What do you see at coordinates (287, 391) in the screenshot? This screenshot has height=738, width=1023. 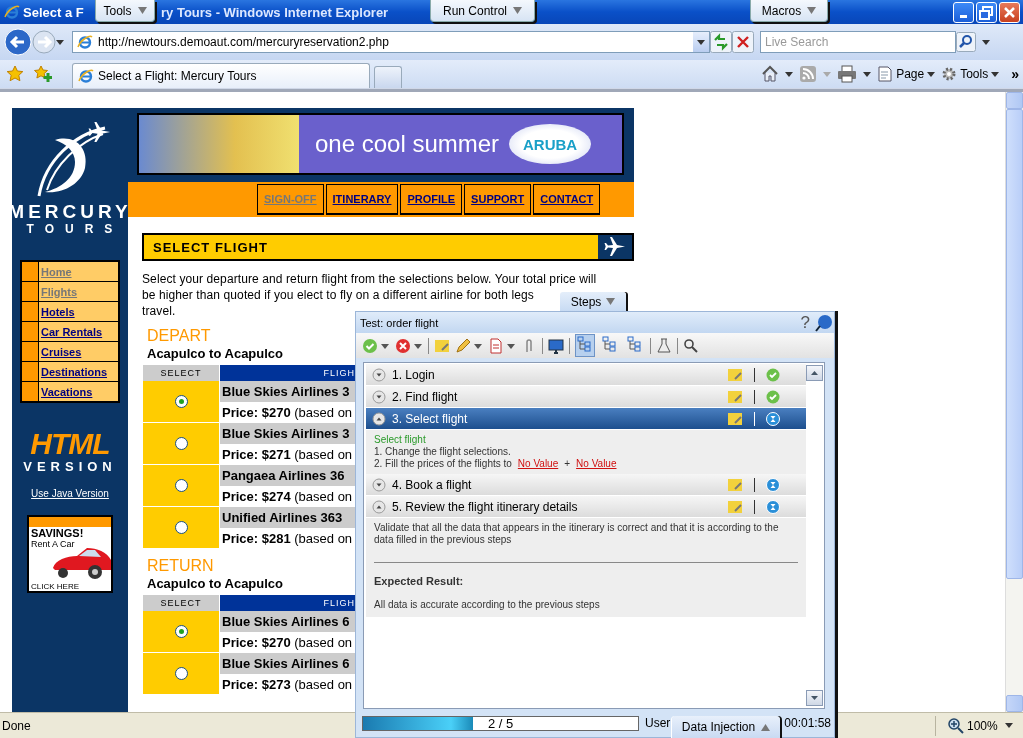 I see `flight-name: Blue Skies Airlines 3` at bounding box center [287, 391].